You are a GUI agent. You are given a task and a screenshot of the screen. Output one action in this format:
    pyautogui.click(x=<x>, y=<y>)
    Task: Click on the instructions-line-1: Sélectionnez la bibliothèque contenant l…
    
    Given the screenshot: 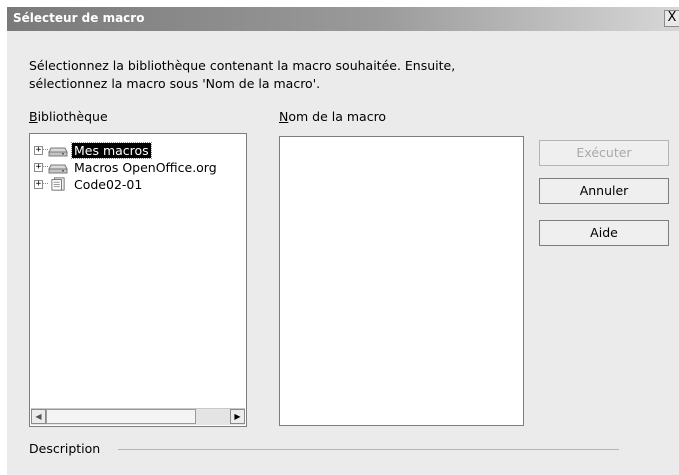 What is the action you would take?
    pyautogui.click(x=242, y=65)
    